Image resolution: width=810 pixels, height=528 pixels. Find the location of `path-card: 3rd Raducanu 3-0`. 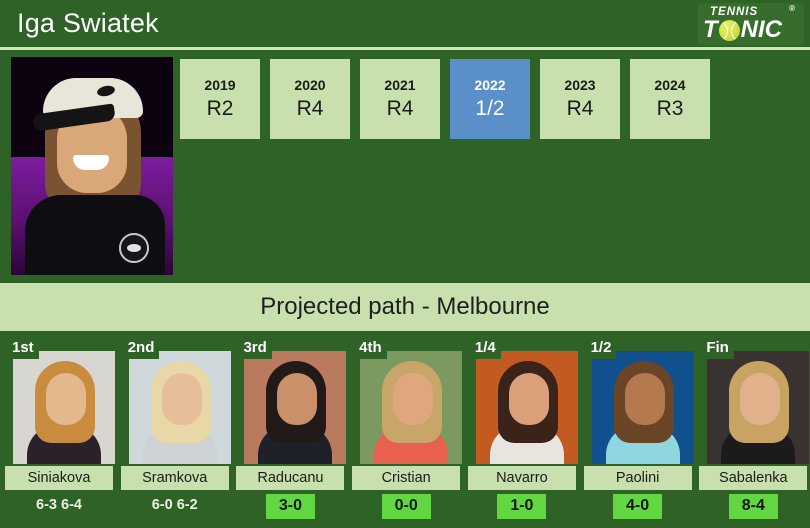

path-card: 3rd Raducanu 3-0 is located at coordinates (290, 432).